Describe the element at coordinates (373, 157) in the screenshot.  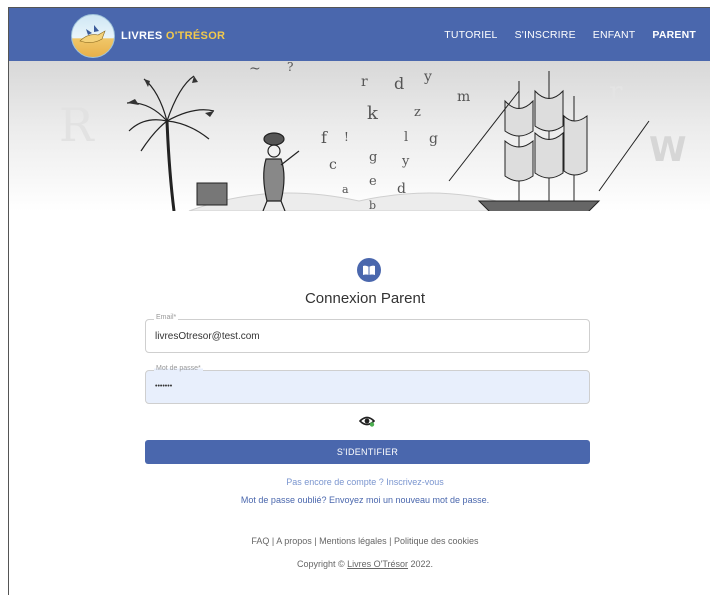
I see `hero-letter-14: g` at that location.